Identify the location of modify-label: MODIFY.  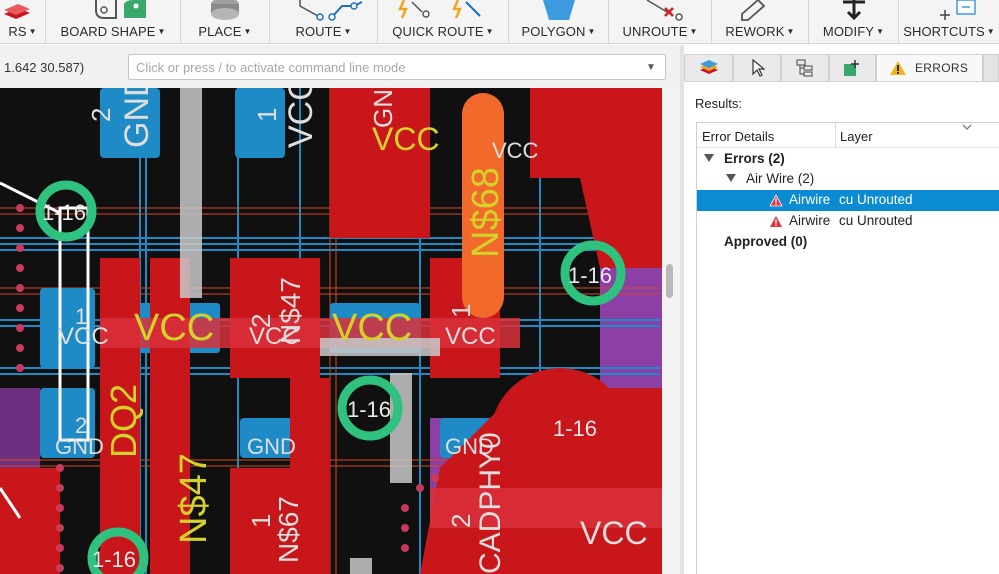
(848, 31).